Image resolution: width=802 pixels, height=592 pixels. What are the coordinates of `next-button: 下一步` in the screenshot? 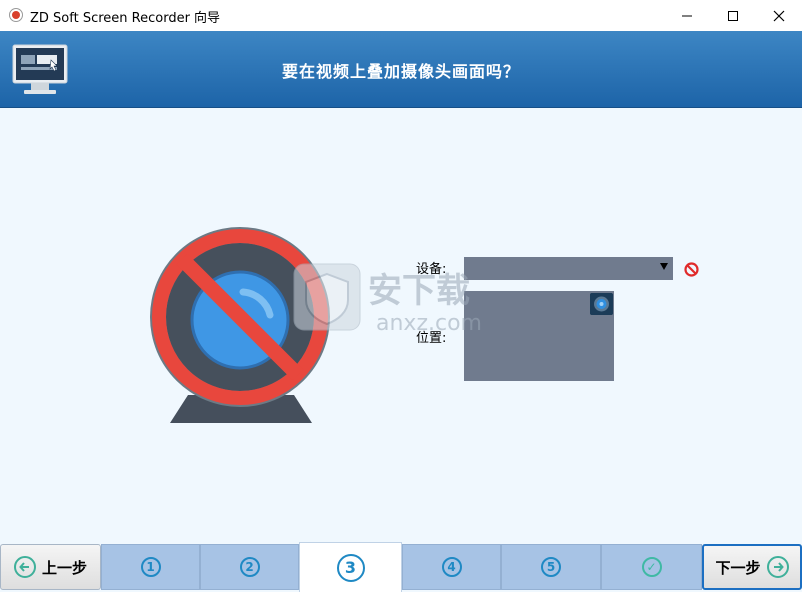 It's located at (752, 567).